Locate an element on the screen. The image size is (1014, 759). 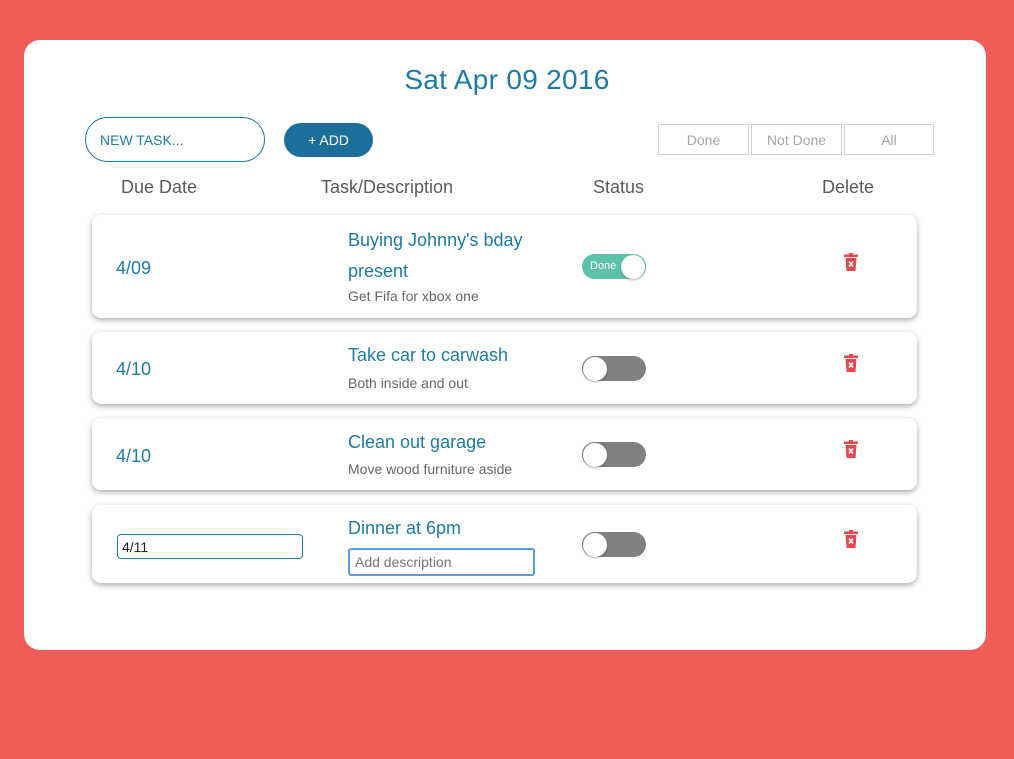
status-toggle: Done is located at coordinates (614, 266).